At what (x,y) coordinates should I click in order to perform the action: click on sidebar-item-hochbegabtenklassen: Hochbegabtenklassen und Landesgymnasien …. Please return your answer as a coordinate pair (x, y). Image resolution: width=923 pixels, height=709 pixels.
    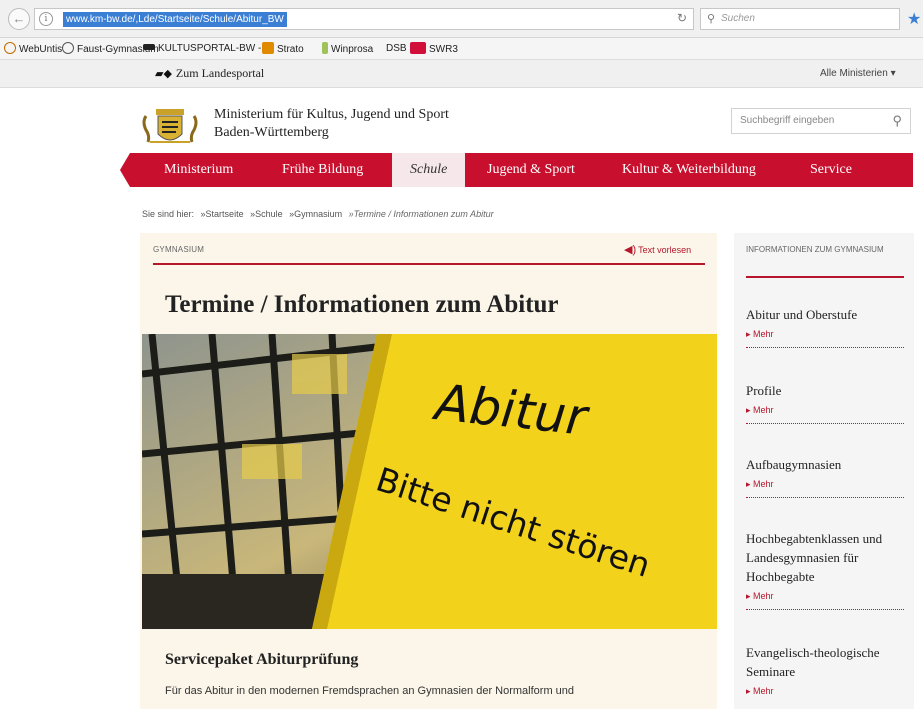
    Looking at the image, I should click on (826, 569).